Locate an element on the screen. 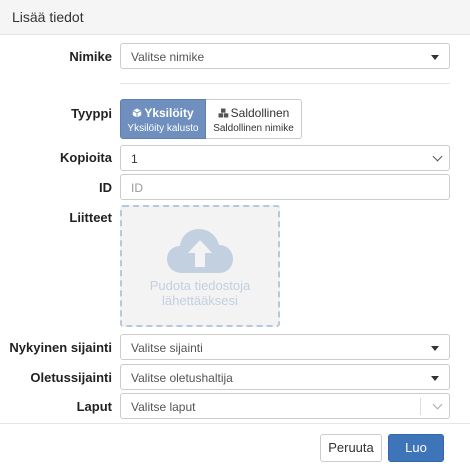 This screenshot has height=475, width=470. file-dropzone: Pudota tiedostoja lähettääksesi is located at coordinates (200, 266).